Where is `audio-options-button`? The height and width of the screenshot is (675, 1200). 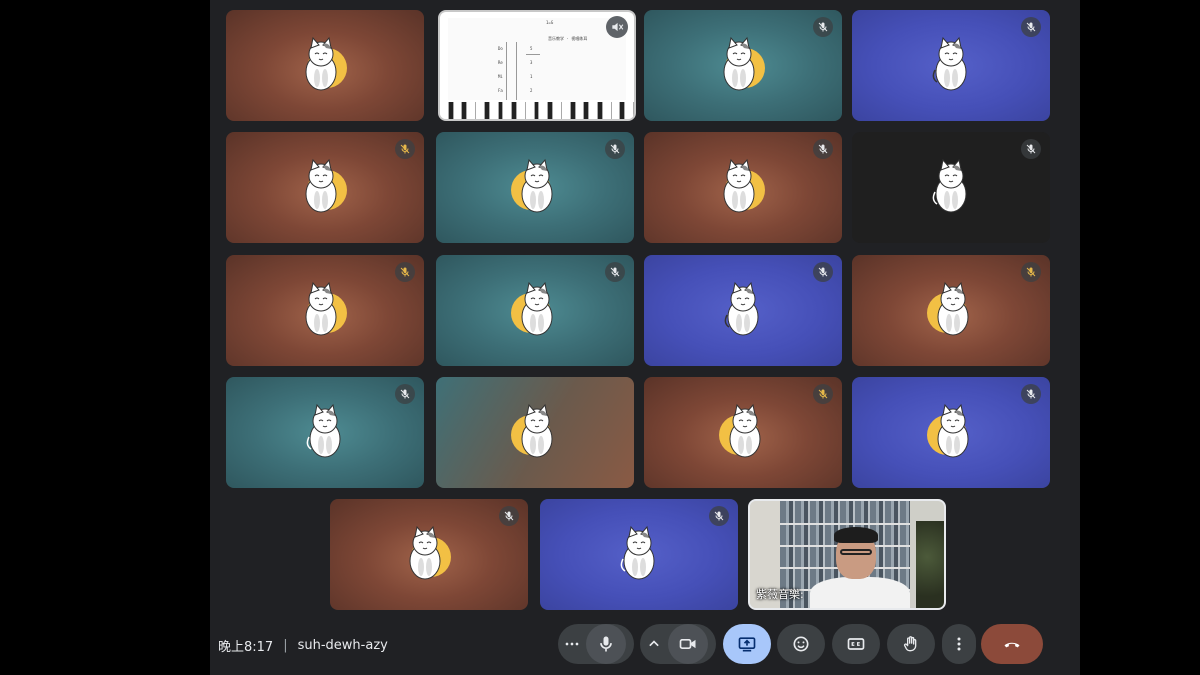
audio-options-button is located at coordinates (572, 644).